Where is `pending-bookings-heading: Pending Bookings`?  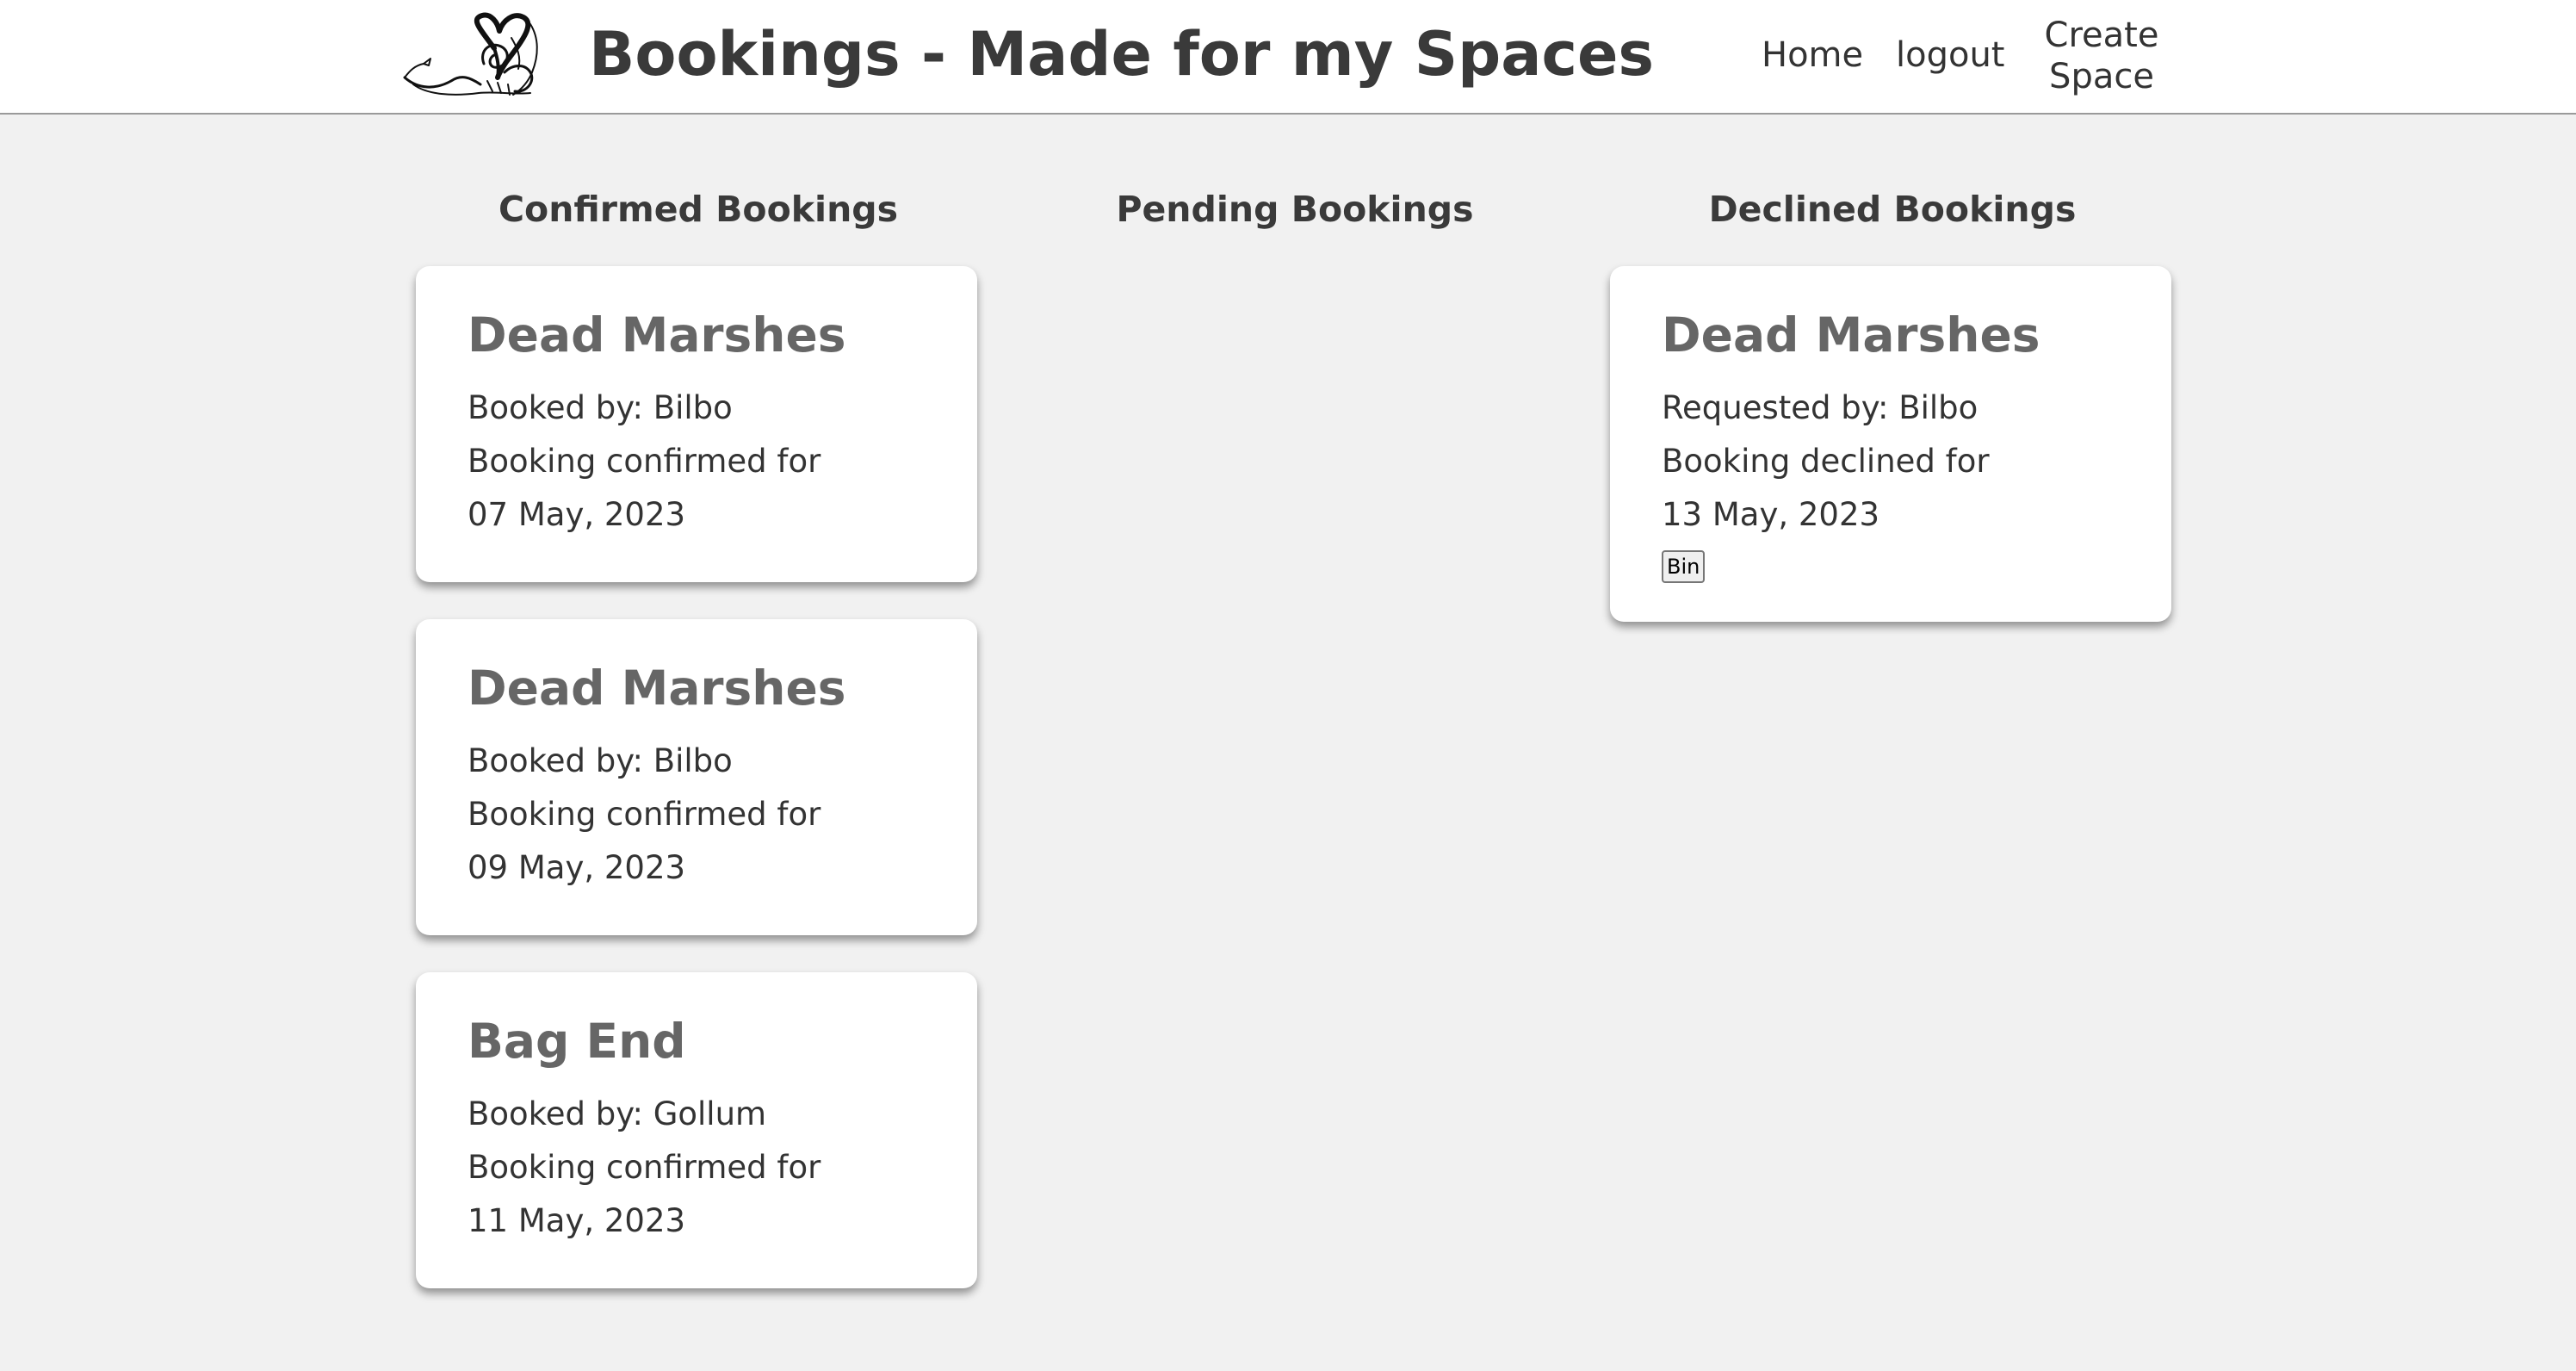
pending-bookings-heading: Pending Bookings is located at coordinates (1295, 209).